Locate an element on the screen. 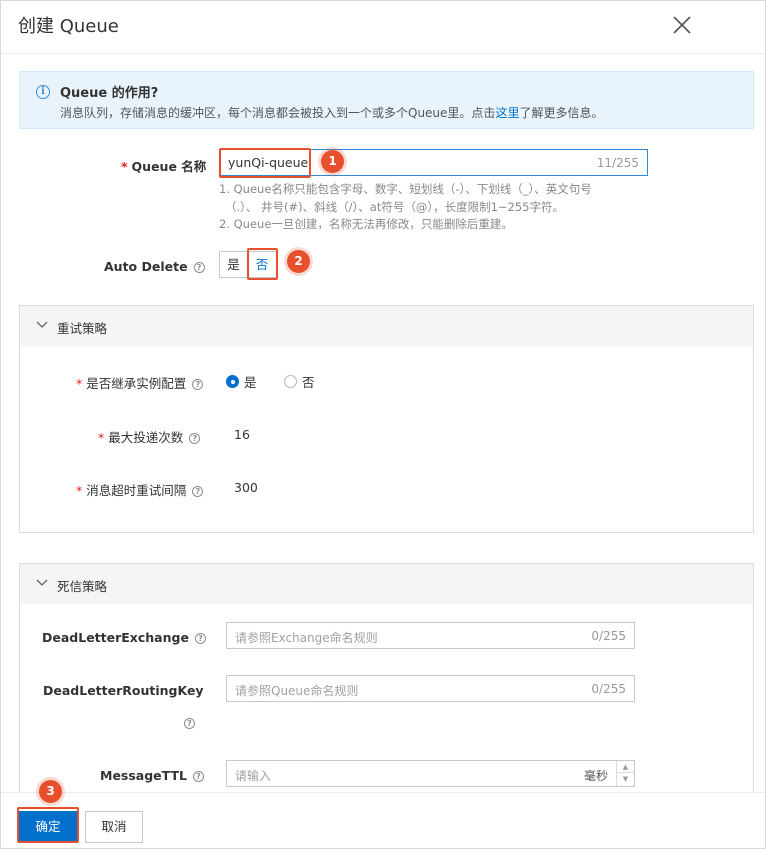 This screenshot has height=849, width=766. notice-text-before: 消息队列，存储消息的缓冲区，每个消息都会被投入到一个或多个Queue里。点击 is located at coordinates (278, 113).